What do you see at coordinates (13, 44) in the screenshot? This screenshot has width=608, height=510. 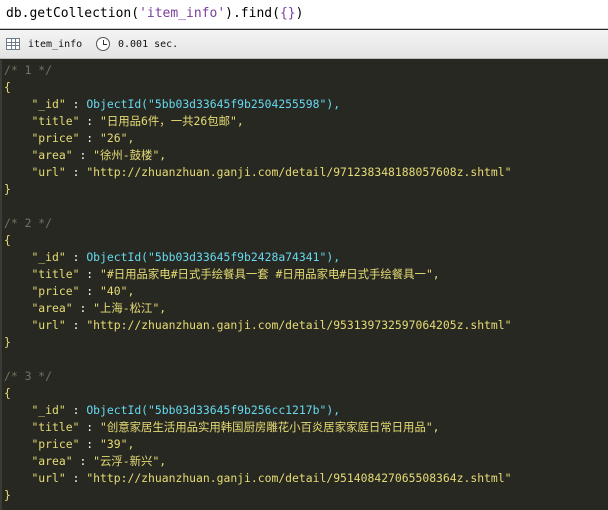 I see `table-icon` at bounding box center [13, 44].